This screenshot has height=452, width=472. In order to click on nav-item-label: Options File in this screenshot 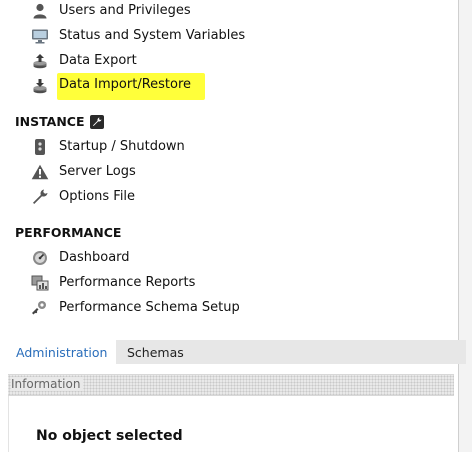, I will do `click(97, 196)`.